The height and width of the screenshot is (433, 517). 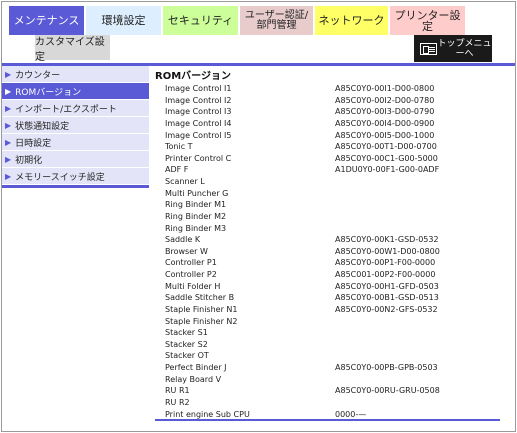 I want to click on list-item: Controller P2 A85C001-00P2-F00-0000, so click(x=330, y=275).